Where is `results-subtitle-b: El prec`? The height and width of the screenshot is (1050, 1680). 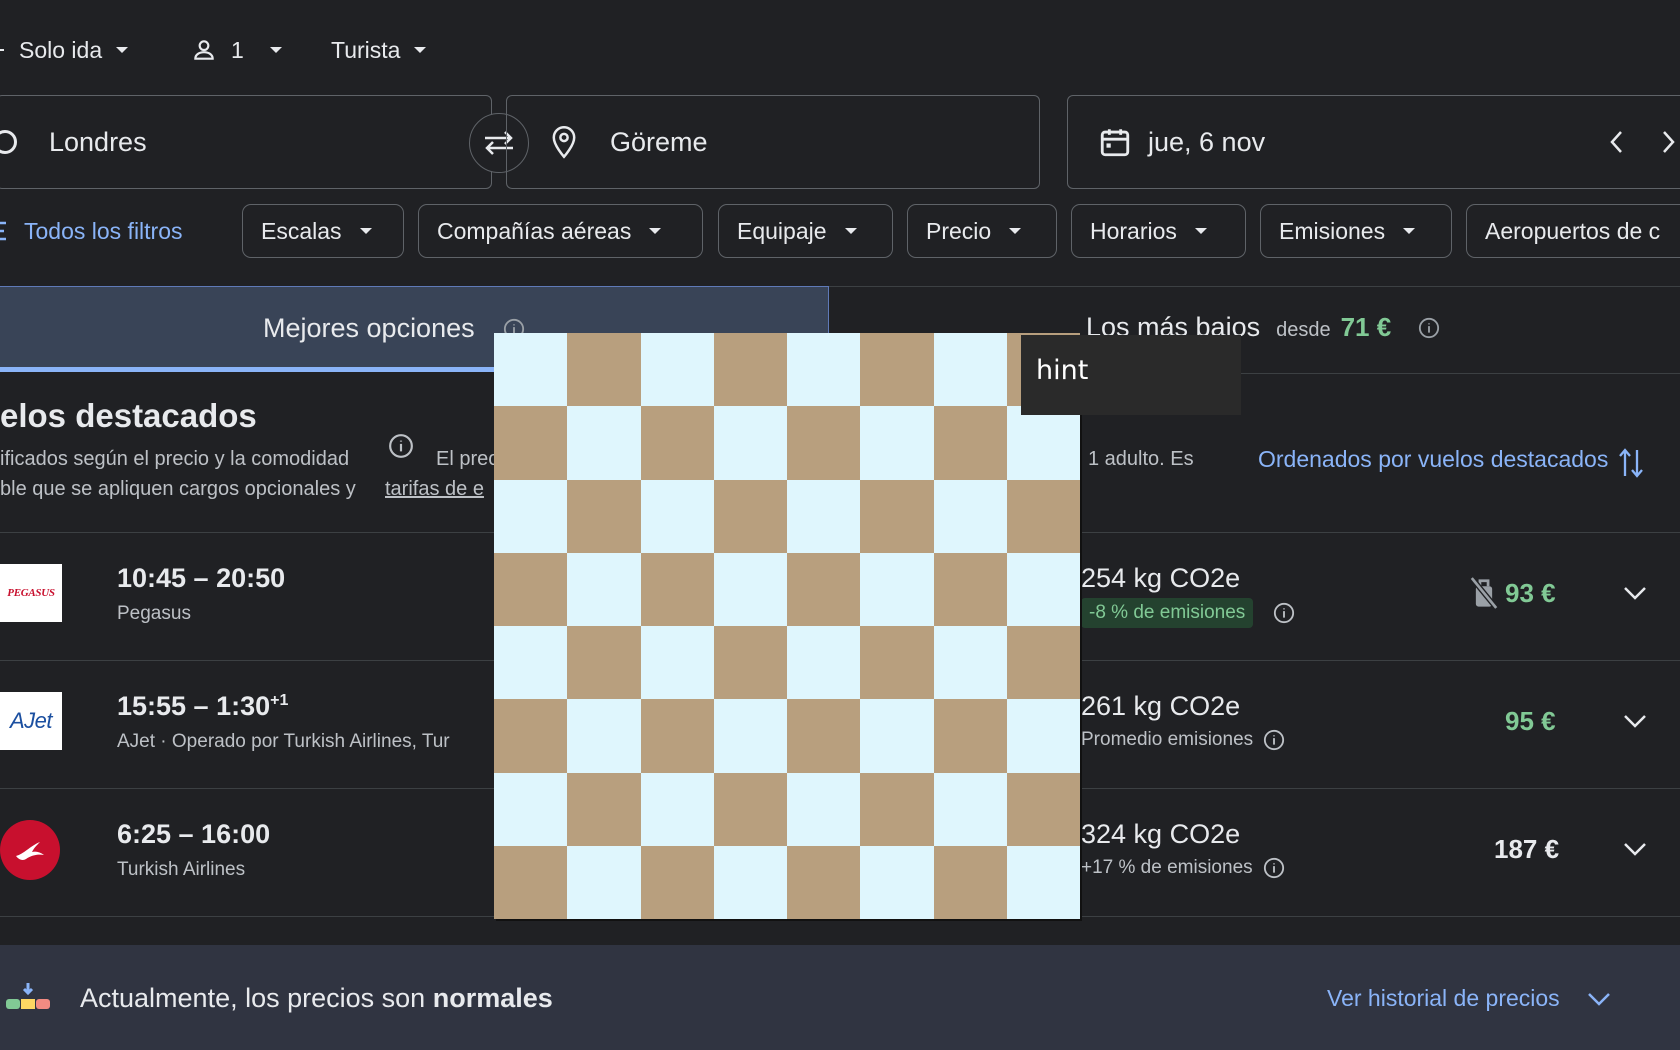 results-subtitle-b: El prec is located at coordinates (467, 459).